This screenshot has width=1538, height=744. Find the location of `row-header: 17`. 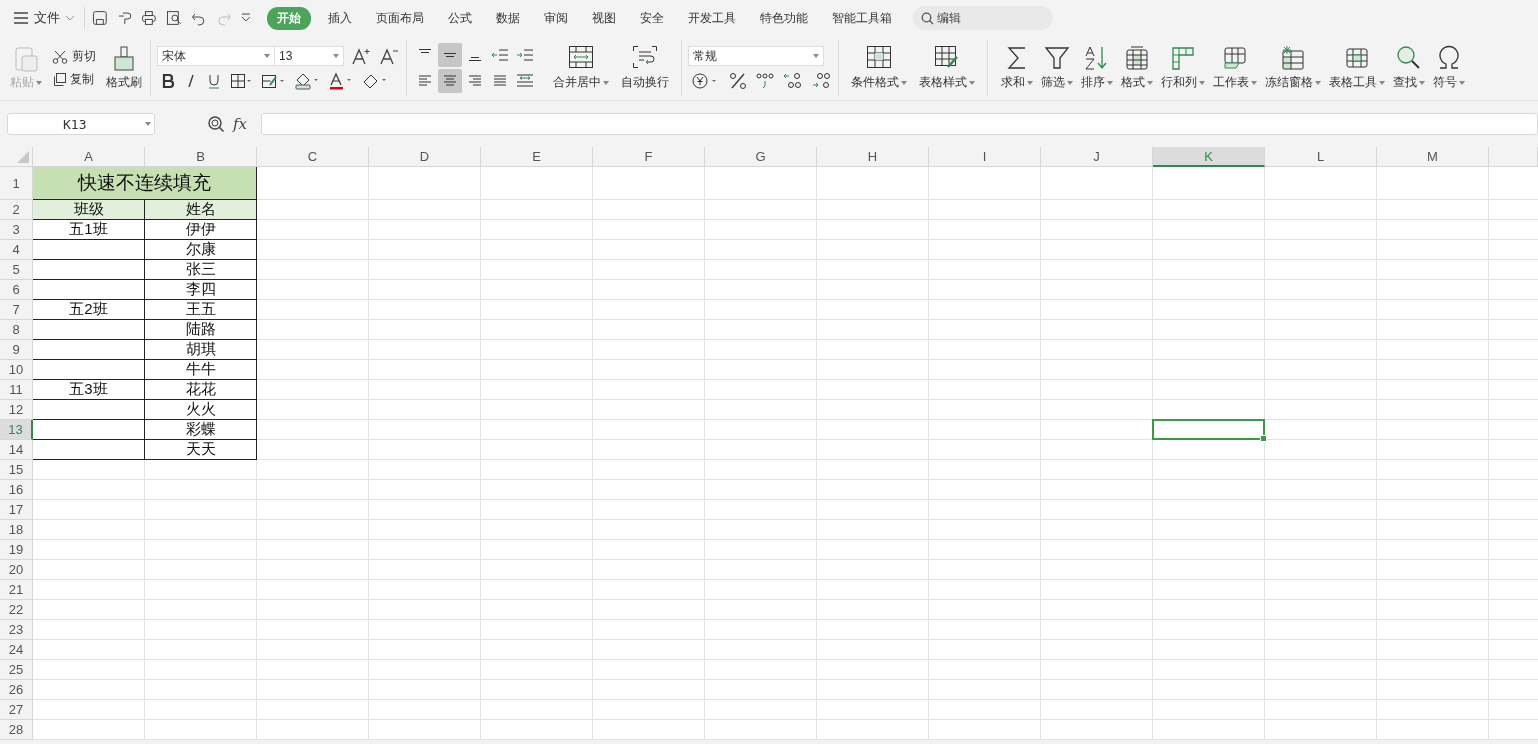

row-header: 17 is located at coordinates (16, 510).